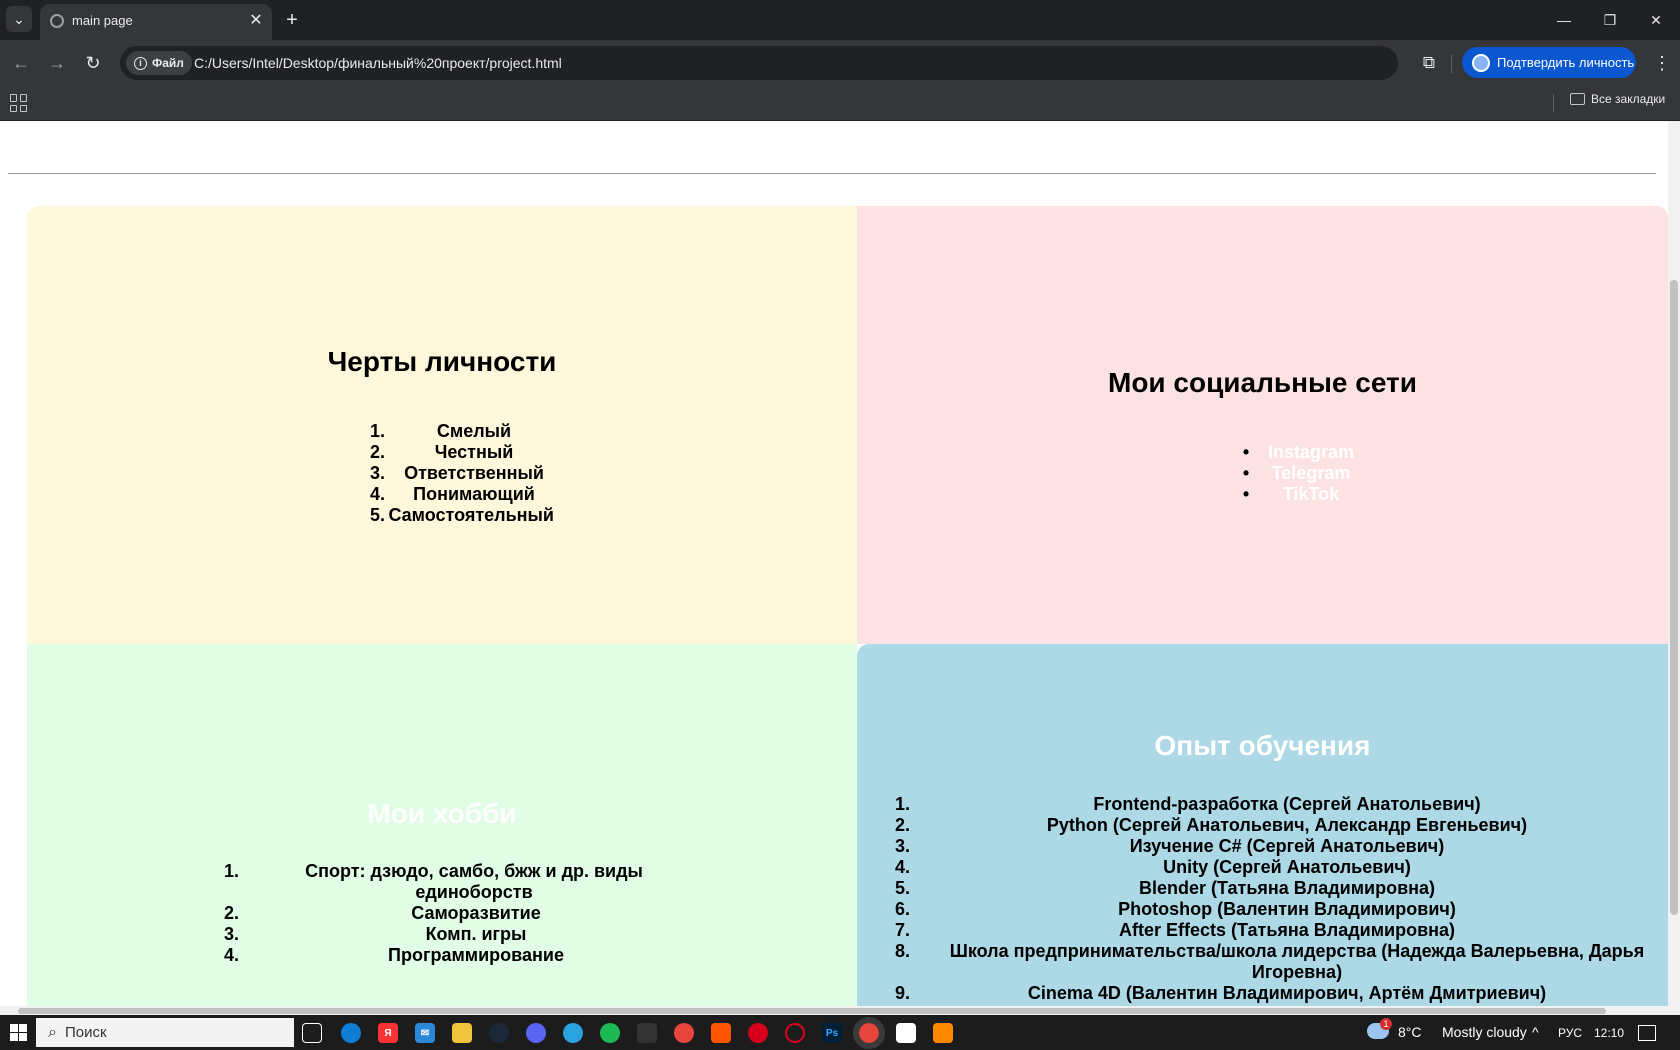 The image size is (1680, 1050). I want to click on list-item: • Telegram, so click(1302, 473).